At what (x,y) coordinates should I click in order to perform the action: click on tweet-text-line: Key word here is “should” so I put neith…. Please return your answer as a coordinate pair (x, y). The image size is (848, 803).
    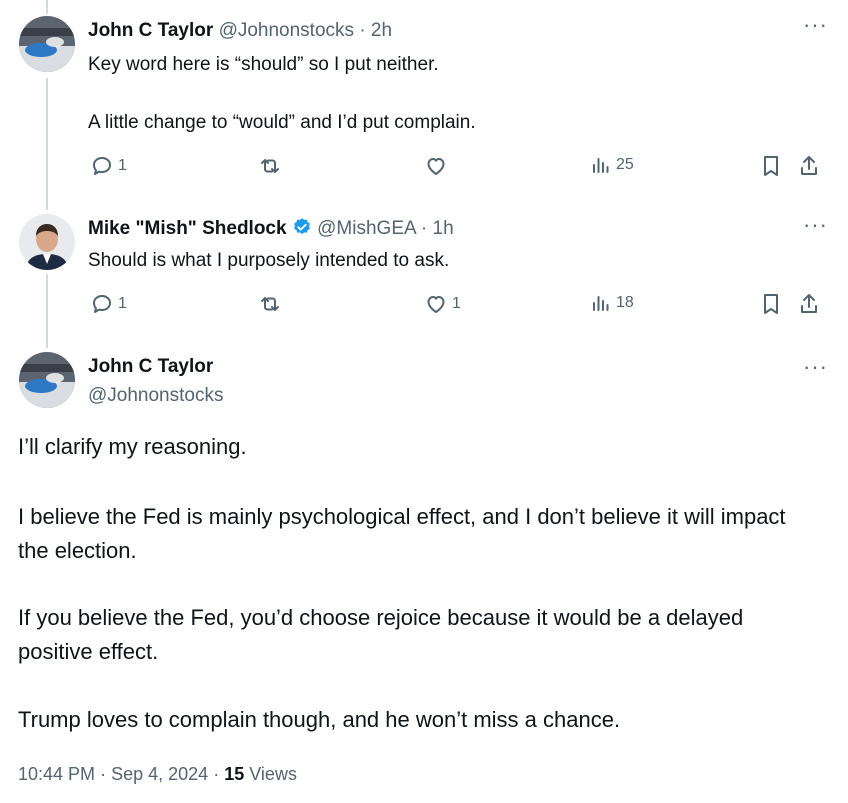
    Looking at the image, I should click on (263, 64).